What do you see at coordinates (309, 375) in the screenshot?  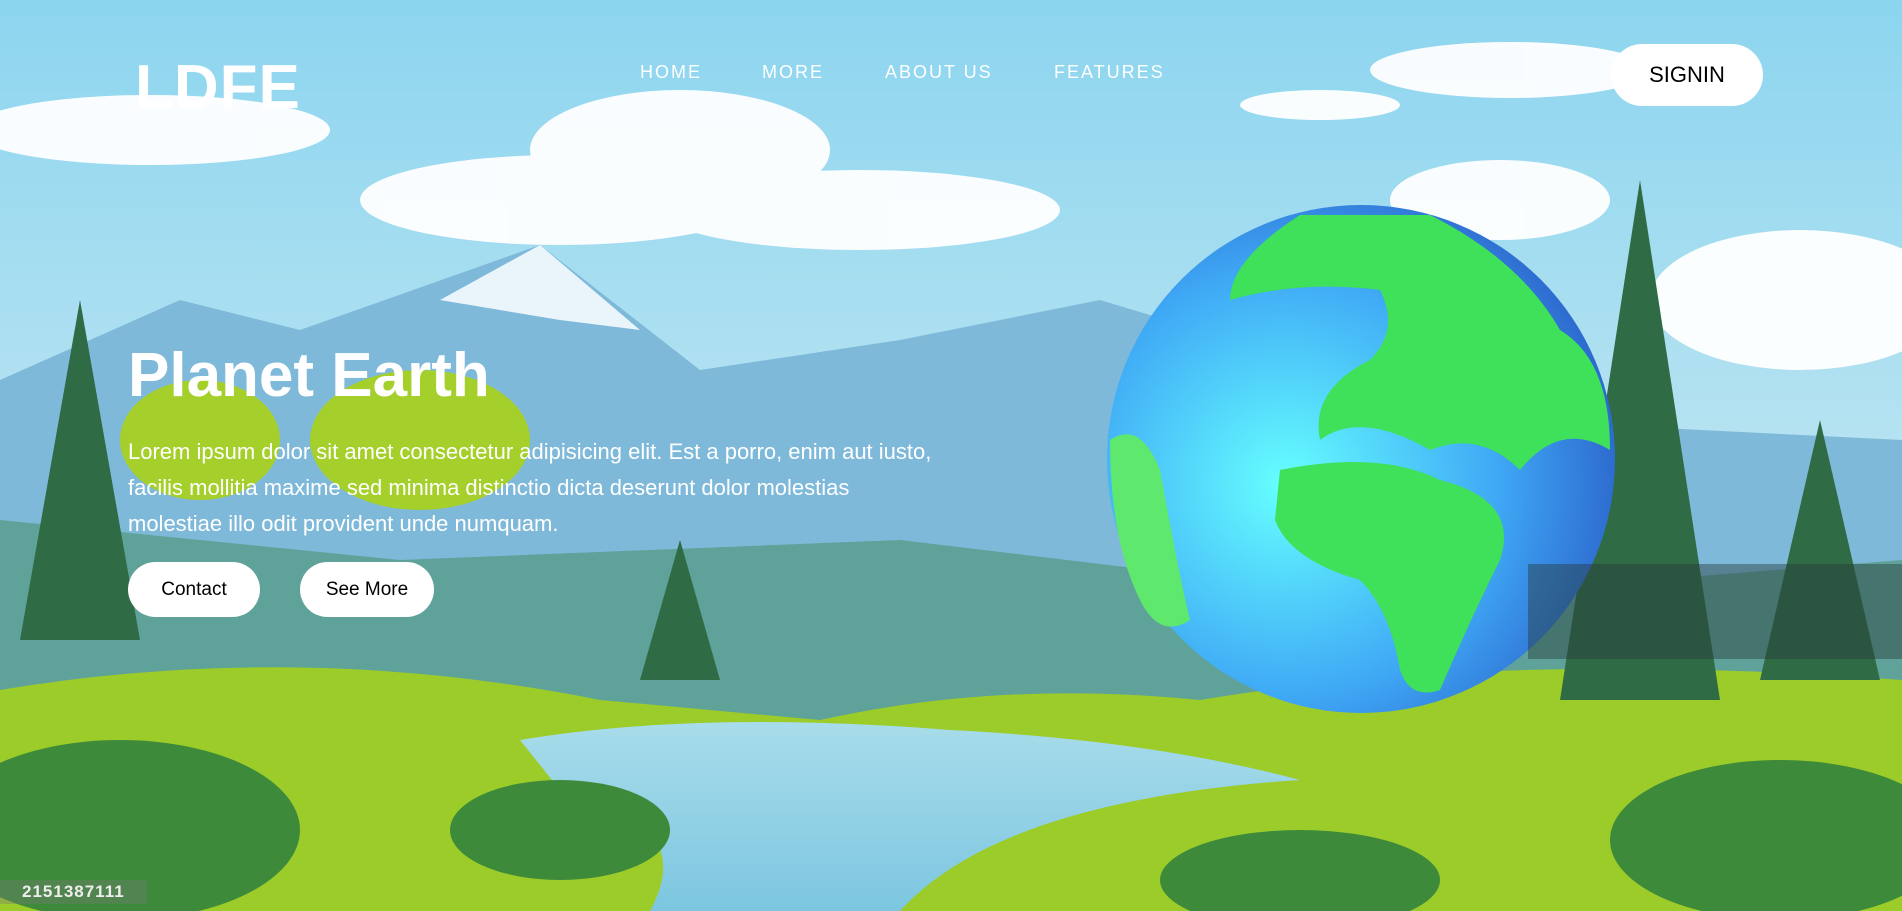 I see `hero-title: Planet Earth` at bounding box center [309, 375].